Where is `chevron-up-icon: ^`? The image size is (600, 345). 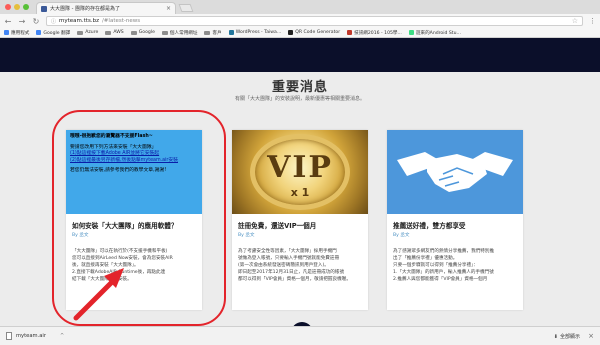
chevron-up-icon: ^ is located at coordinates (62, 336).